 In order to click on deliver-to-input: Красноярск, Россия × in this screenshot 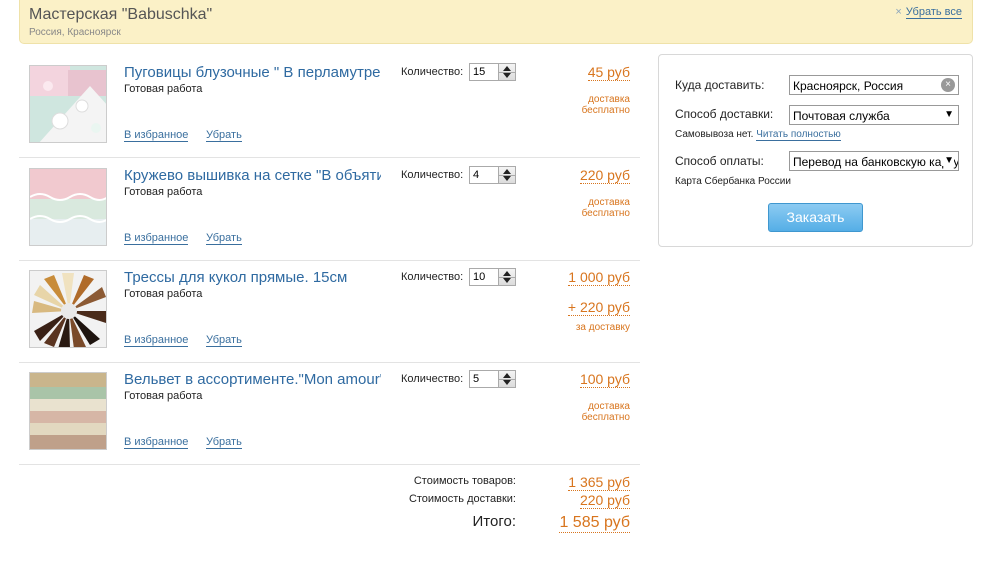, I will do `click(874, 85)`.